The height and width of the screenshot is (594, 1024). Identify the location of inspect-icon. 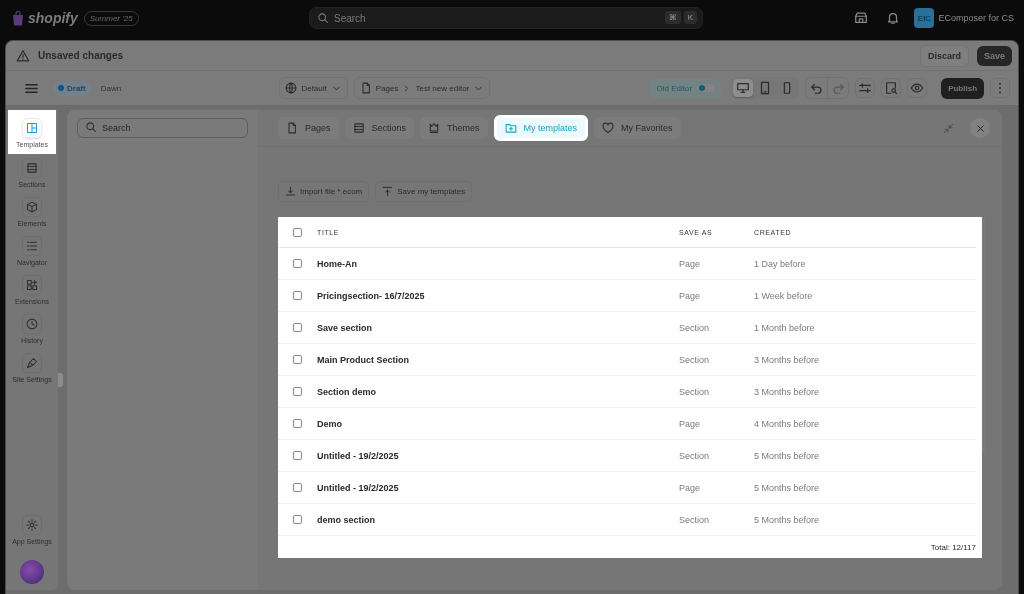
(891, 88).